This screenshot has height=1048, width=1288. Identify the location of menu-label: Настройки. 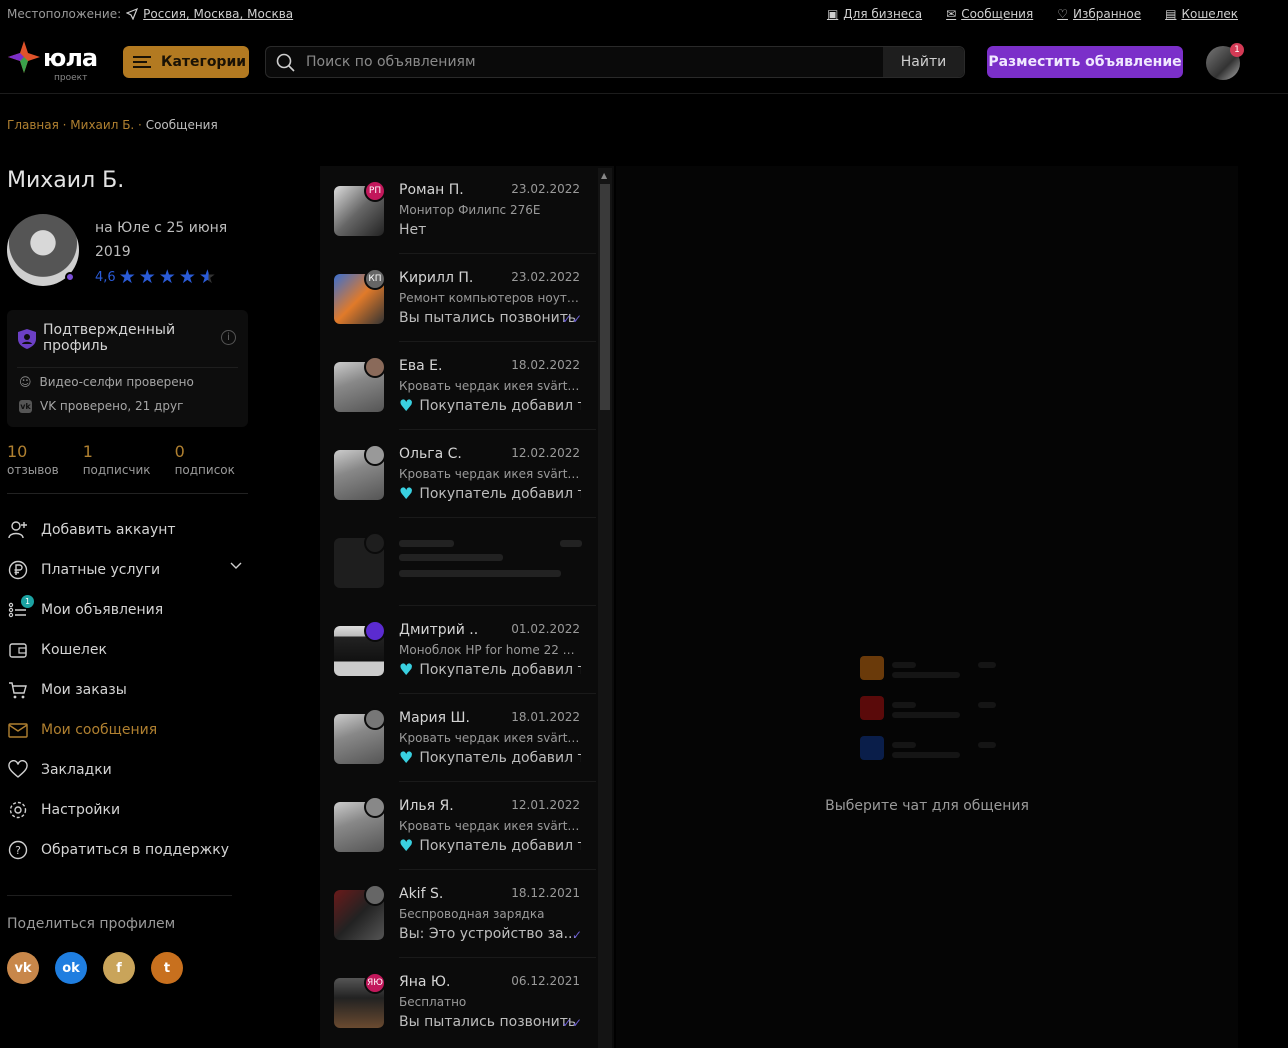
(81, 810).